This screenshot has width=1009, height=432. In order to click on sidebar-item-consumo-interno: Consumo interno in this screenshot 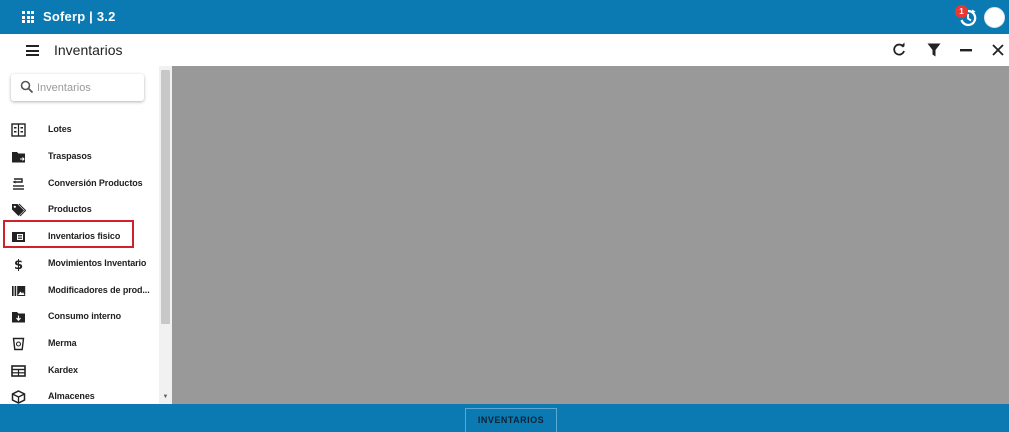, I will do `click(79, 317)`.